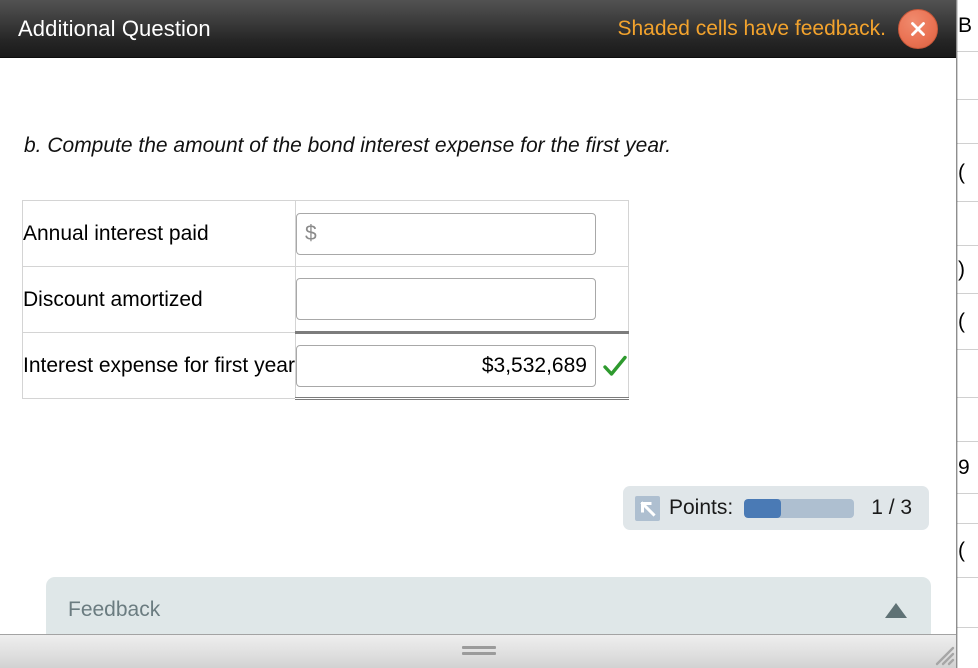 The width and height of the screenshot is (978, 668). Describe the element at coordinates (310, 233) in the screenshot. I see `dollar-prefix: $` at that location.